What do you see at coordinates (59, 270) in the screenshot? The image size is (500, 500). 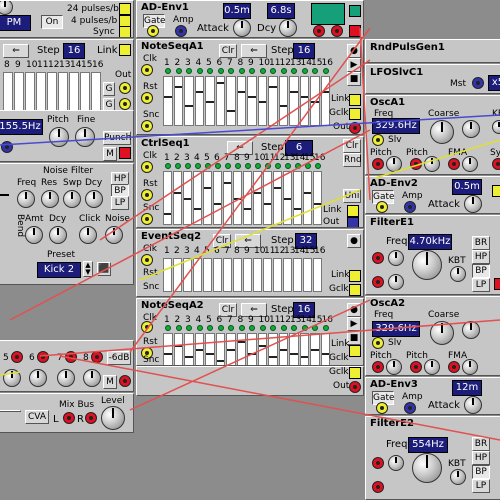 I see `preset-display: Kick 2` at bounding box center [59, 270].